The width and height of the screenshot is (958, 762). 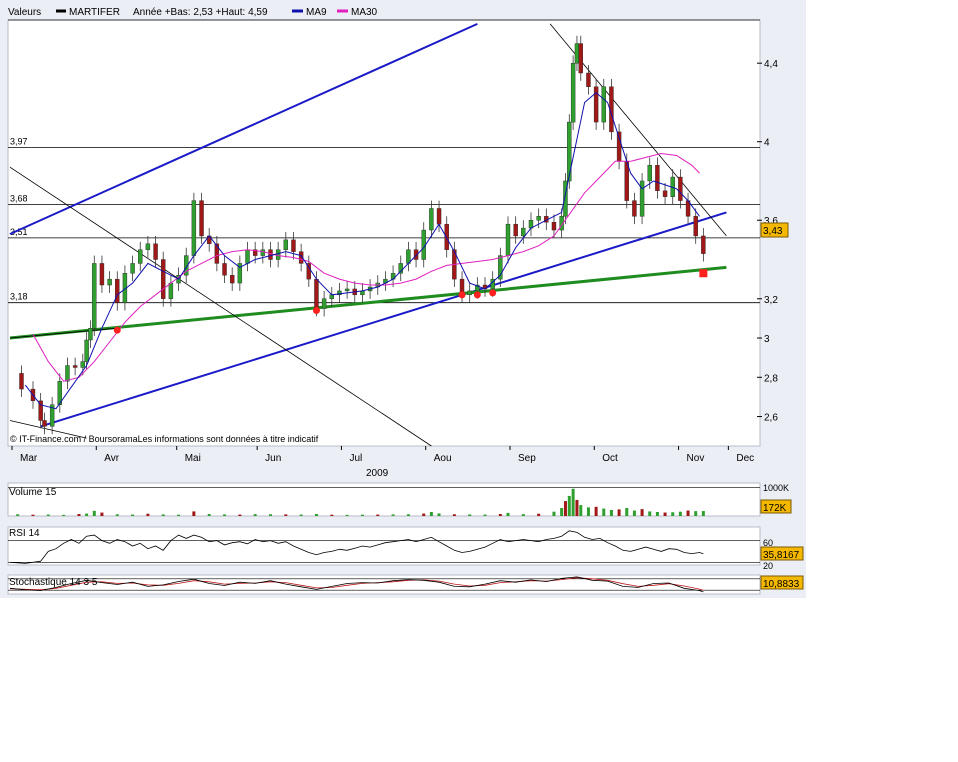 I want to click on level-label: 3,97, so click(x=19, y=142).